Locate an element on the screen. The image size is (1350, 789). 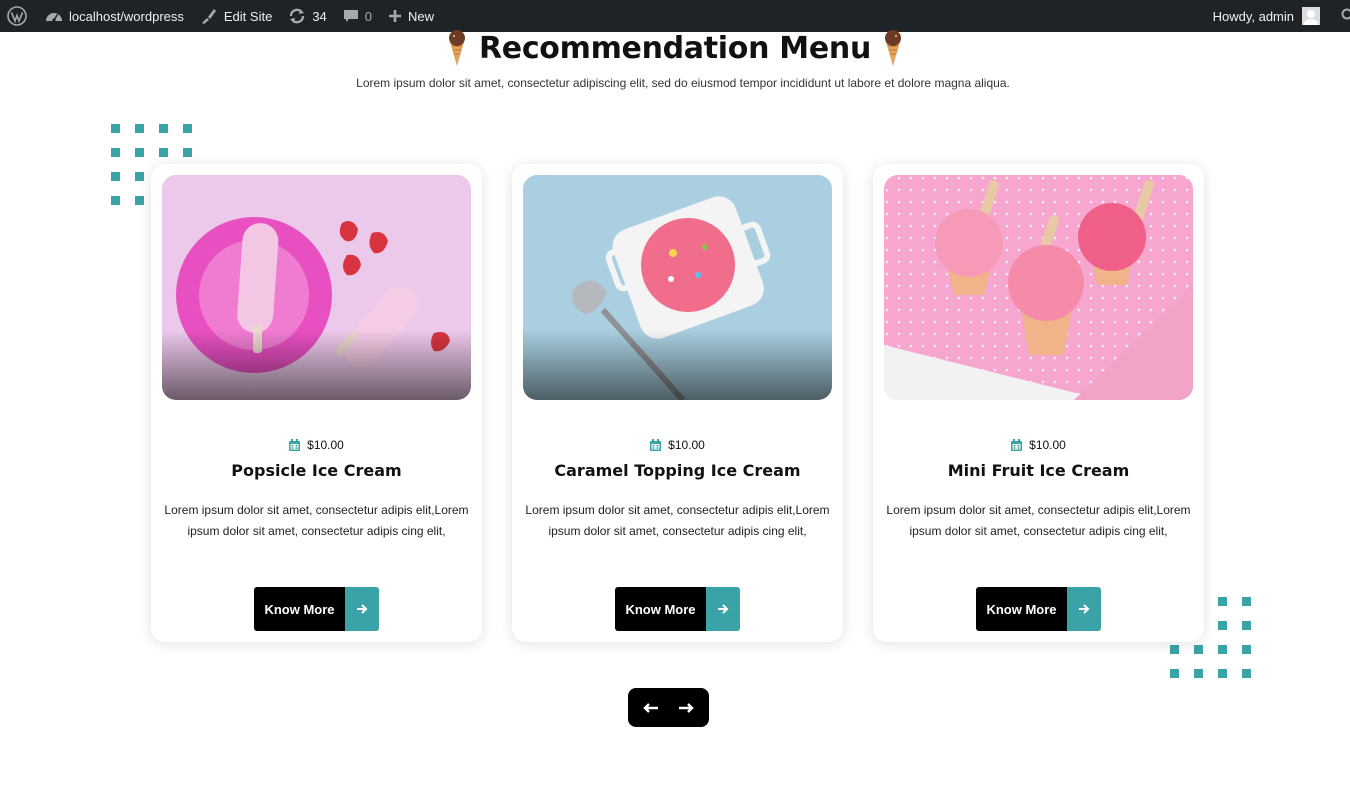
prev-slide-button is located at coordinates (651, 708).